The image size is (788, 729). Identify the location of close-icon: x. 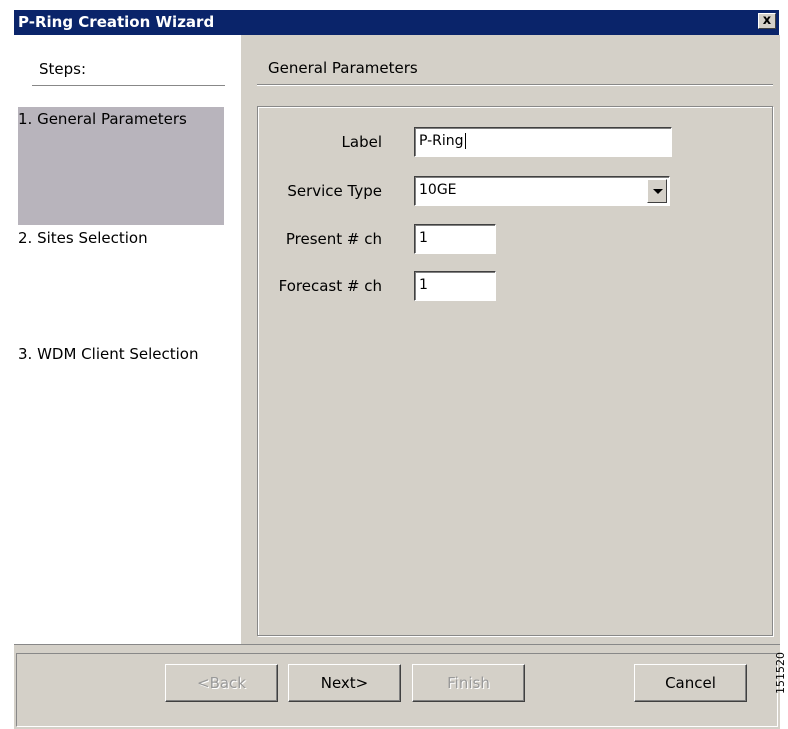
(767, 20).